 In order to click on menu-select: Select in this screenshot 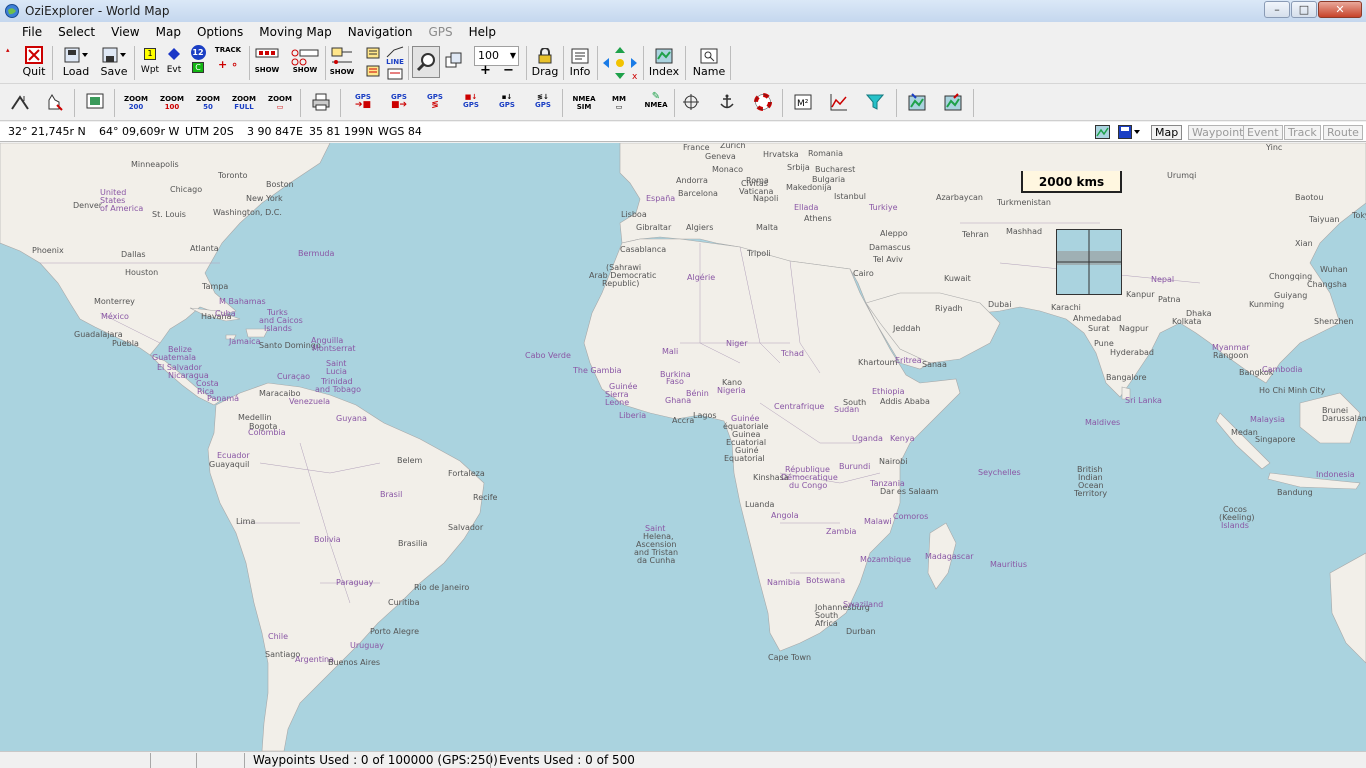, I will do `click(76, 32)`.